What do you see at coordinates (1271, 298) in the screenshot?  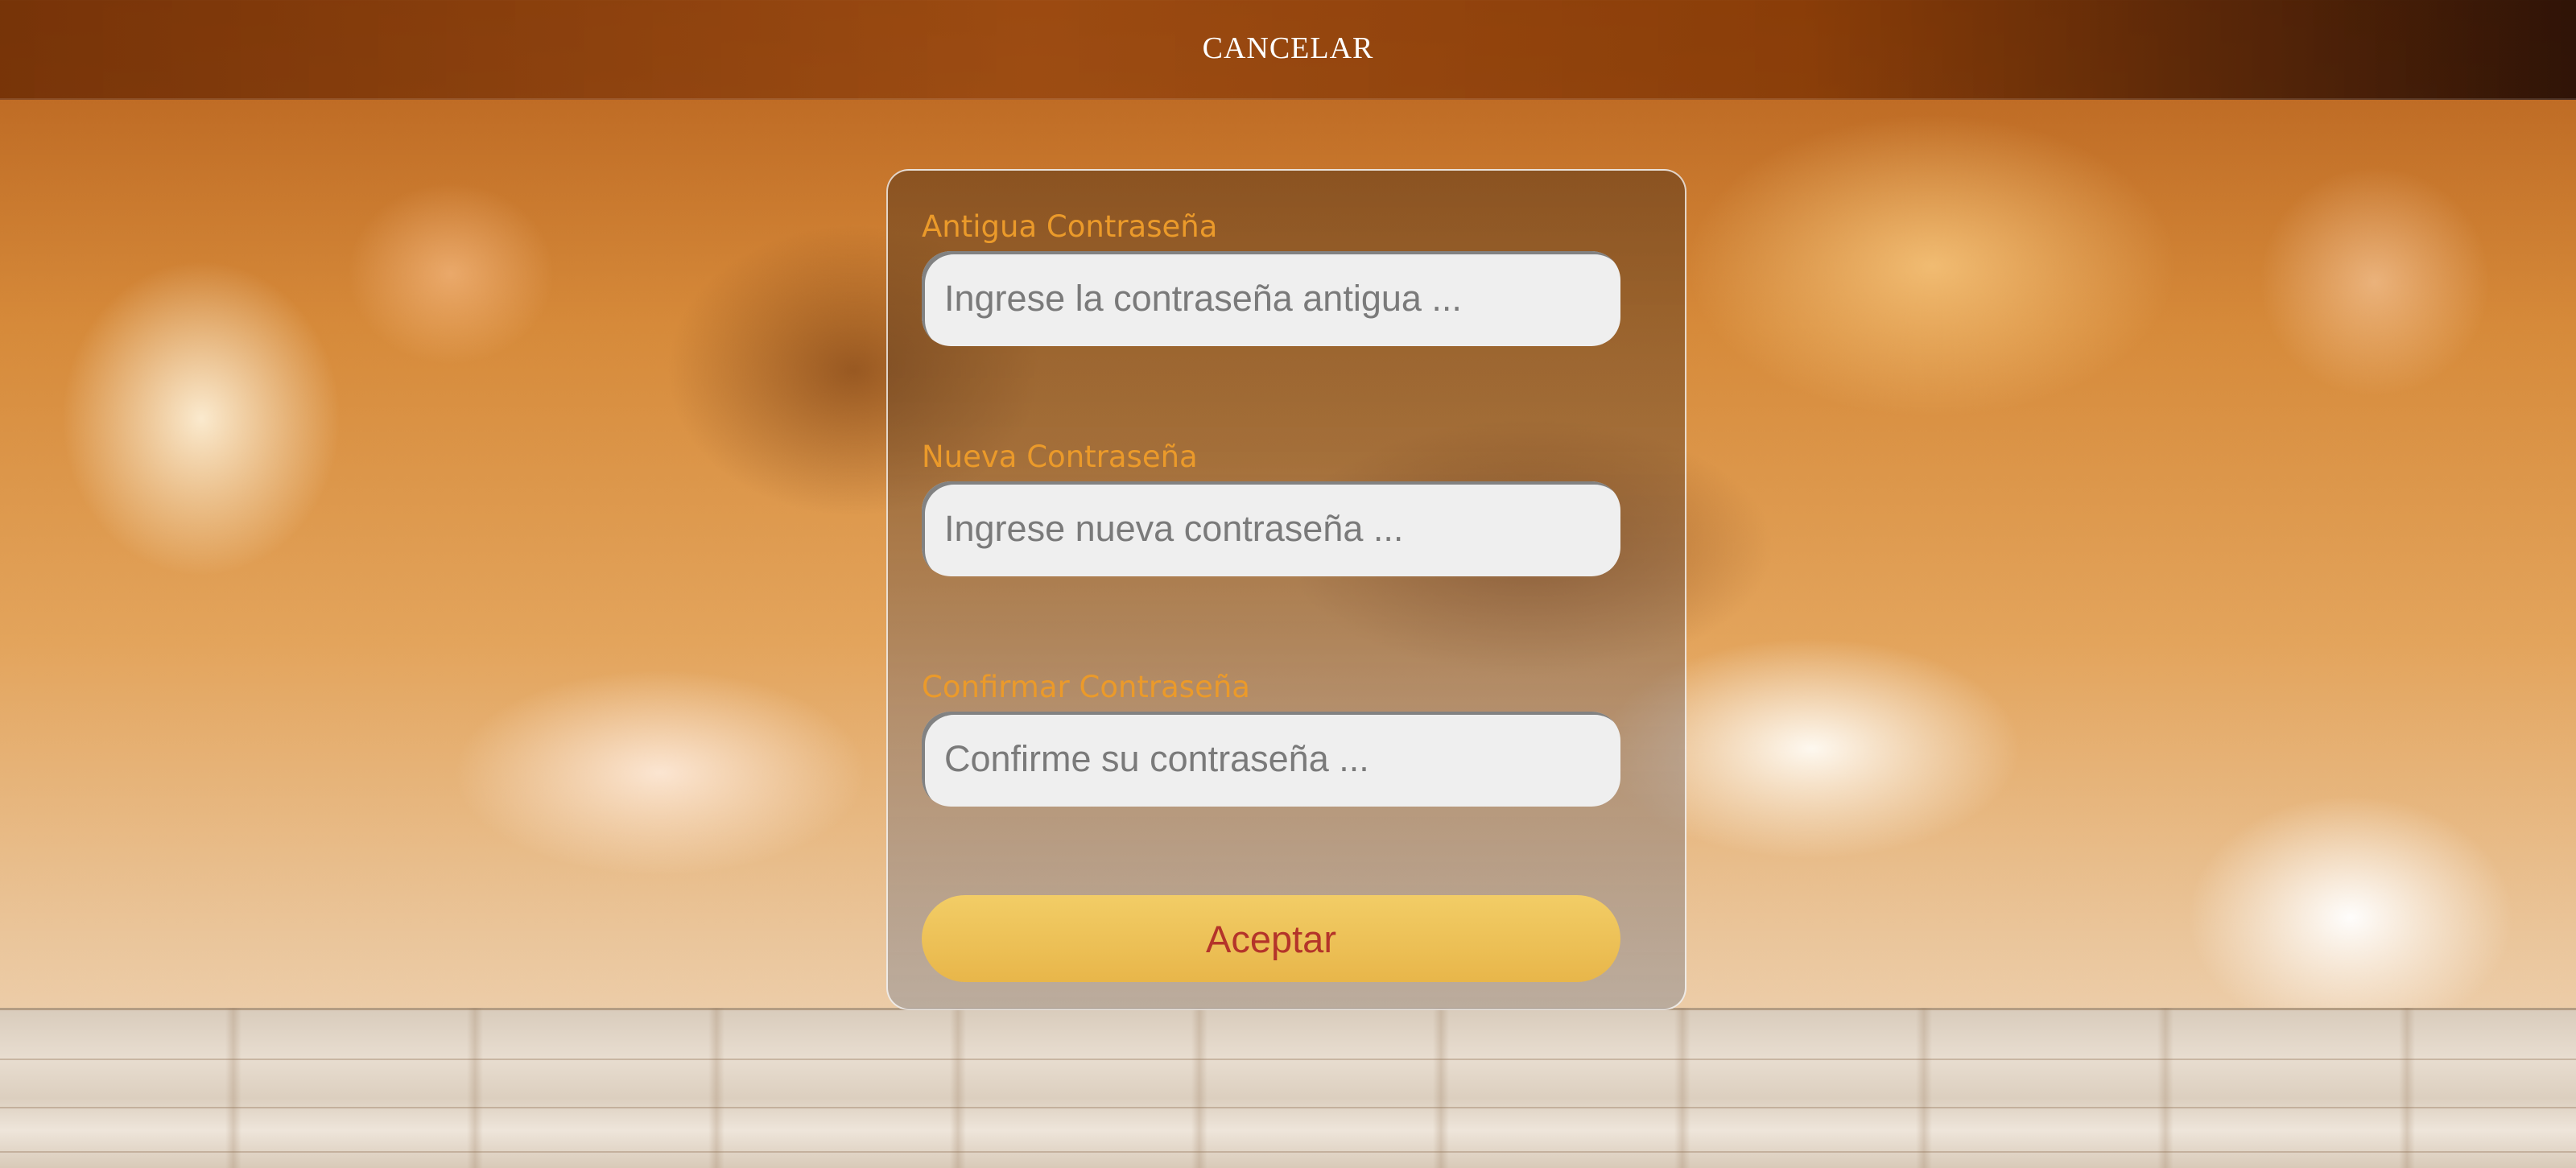 I see `old-password-input` at bounding box center [1271, 298].